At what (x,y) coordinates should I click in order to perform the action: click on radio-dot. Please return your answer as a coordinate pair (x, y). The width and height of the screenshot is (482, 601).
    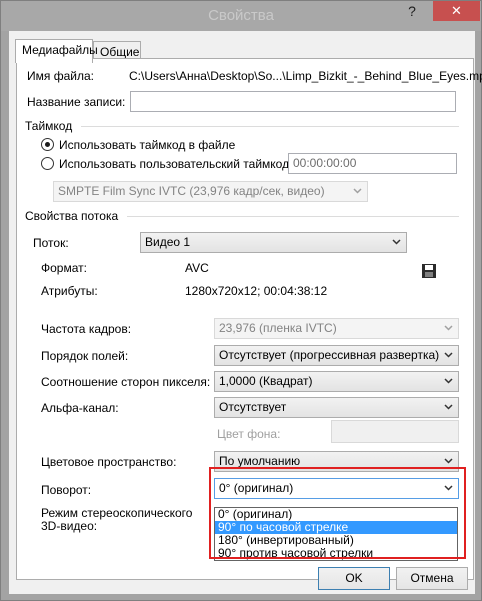
    Looking at the image, I should click on (47, 144).